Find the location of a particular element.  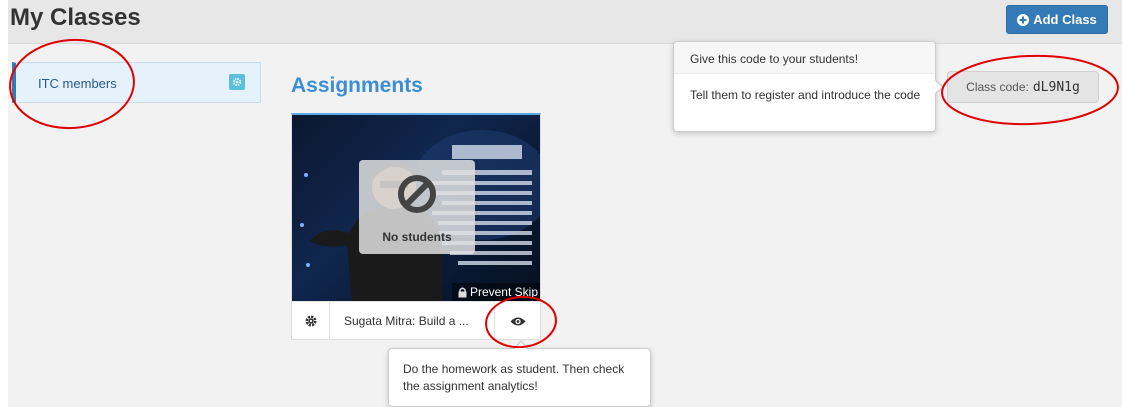

add-class-button: Add Class is located at coordinates (1057, 19).